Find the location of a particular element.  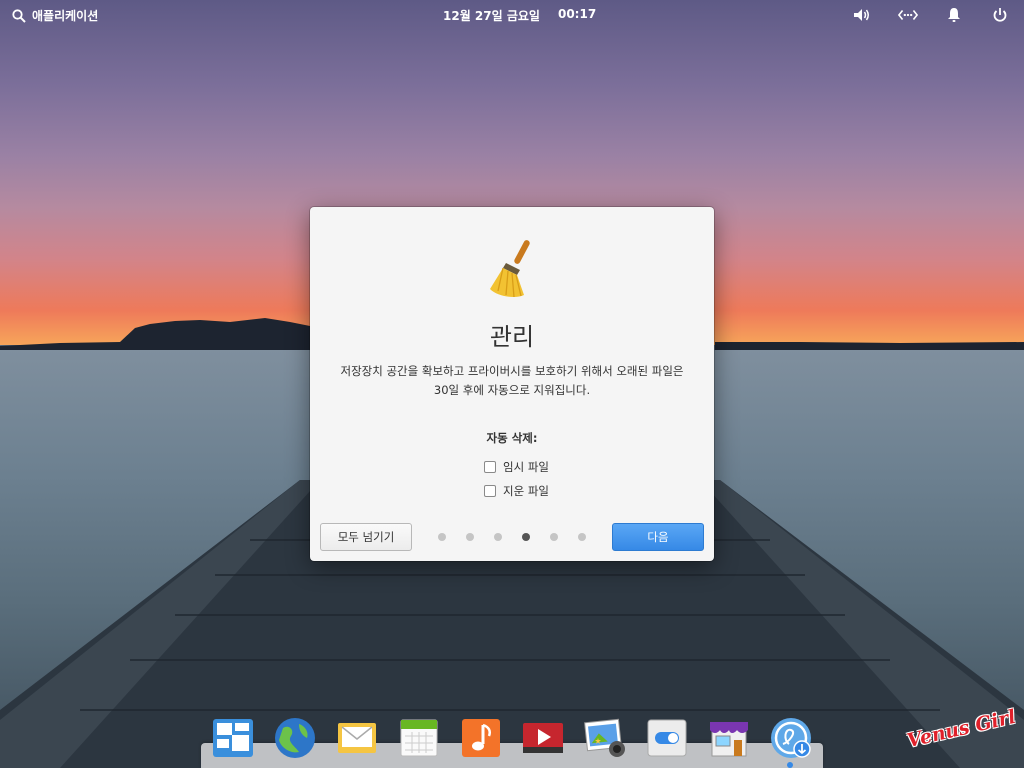

network-icon is located at coordinates (908, 15).